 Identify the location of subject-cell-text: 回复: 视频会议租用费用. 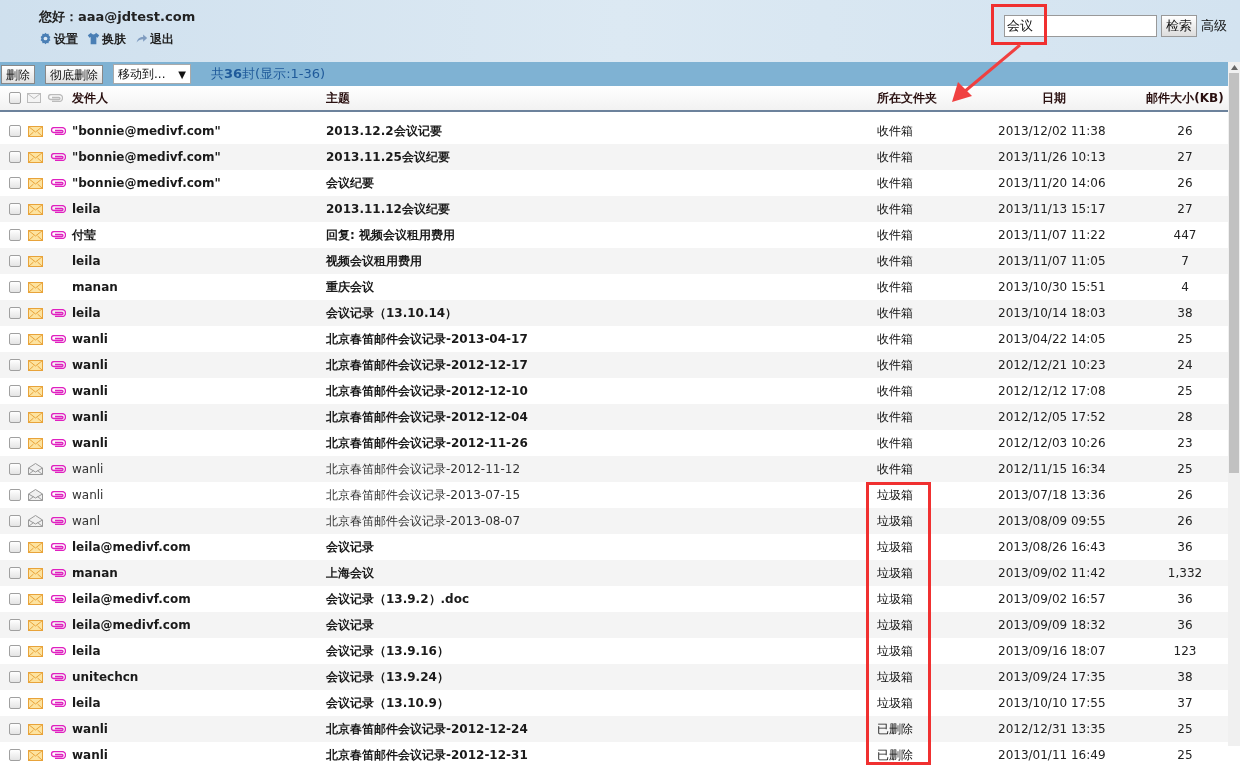
(391, 235).